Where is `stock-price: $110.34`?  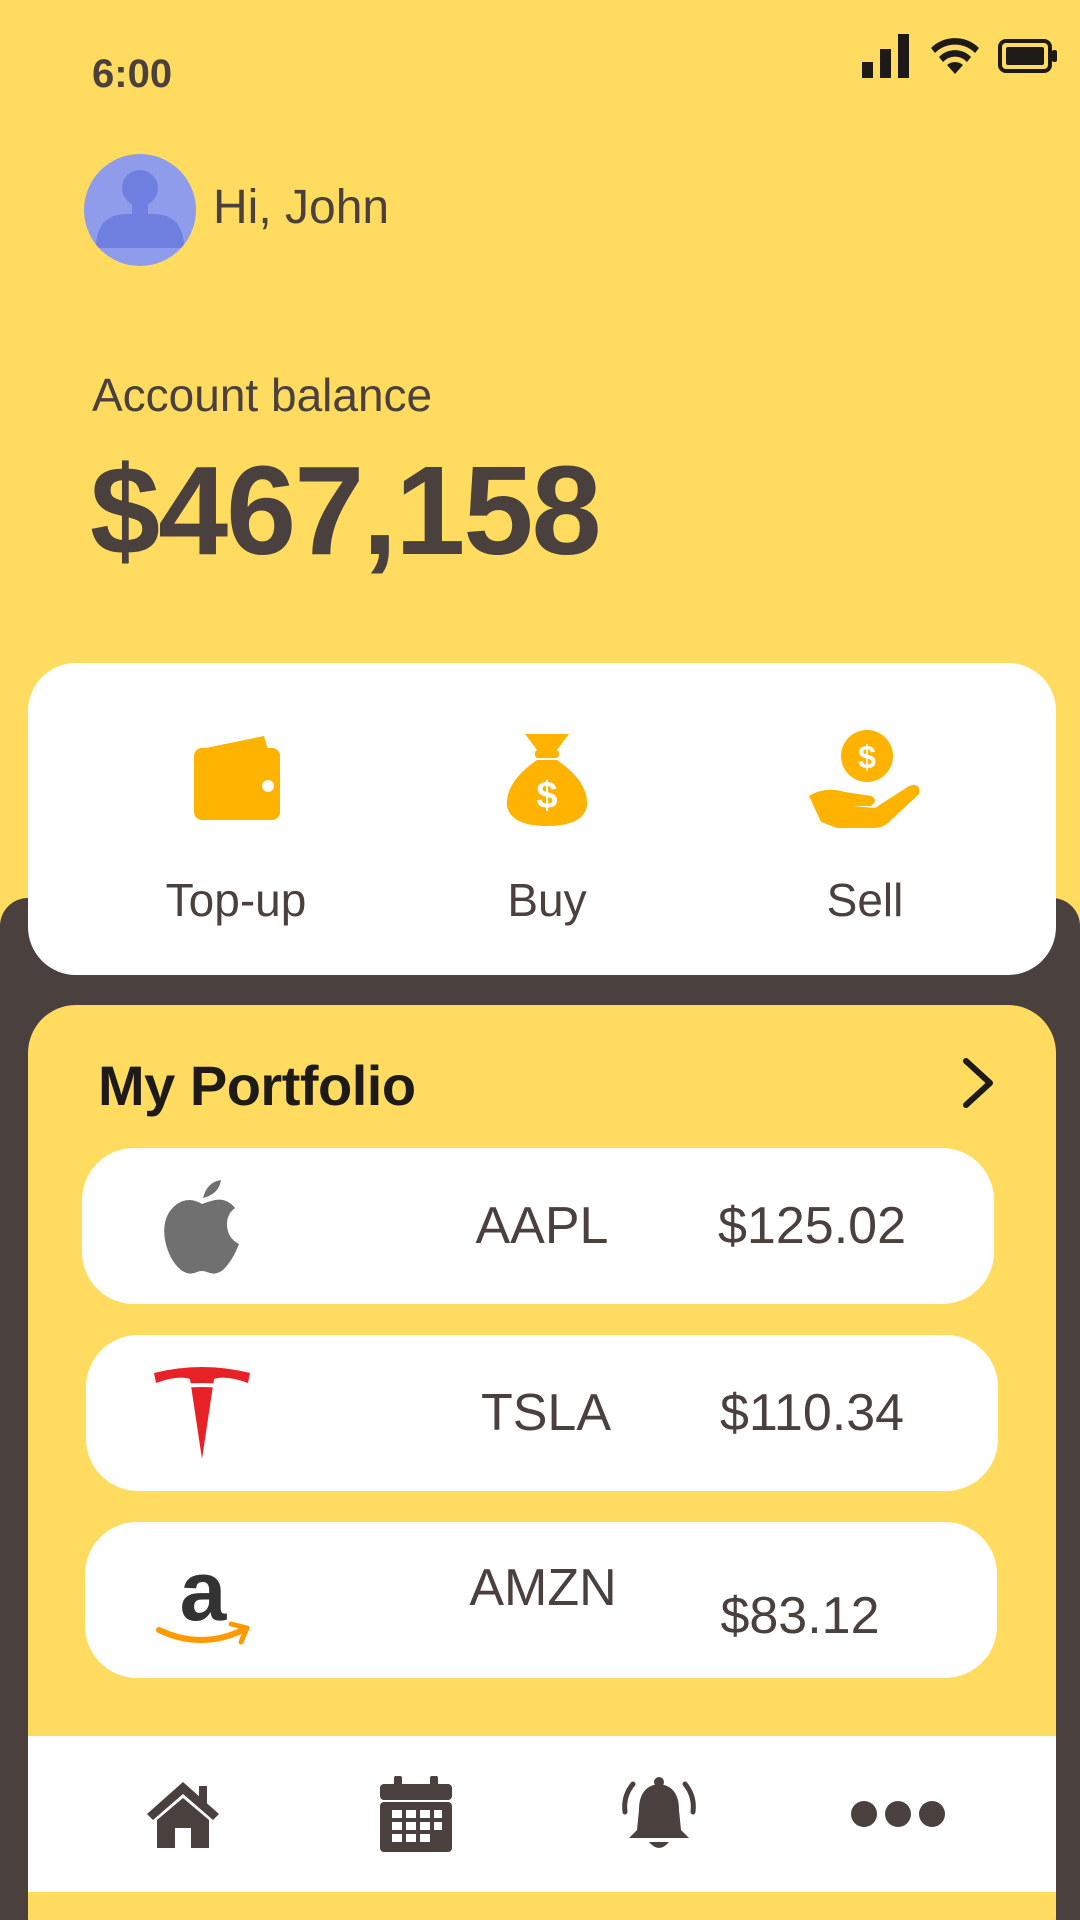 stock-price: $110.34 is located at coordinates (812, 1413).